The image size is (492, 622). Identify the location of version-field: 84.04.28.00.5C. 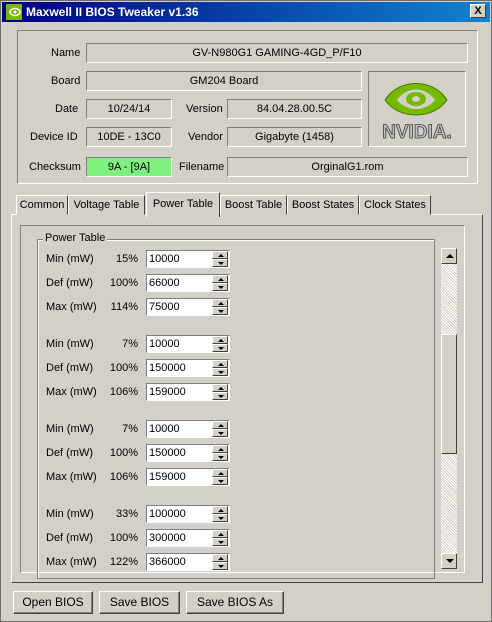
(294, 109).